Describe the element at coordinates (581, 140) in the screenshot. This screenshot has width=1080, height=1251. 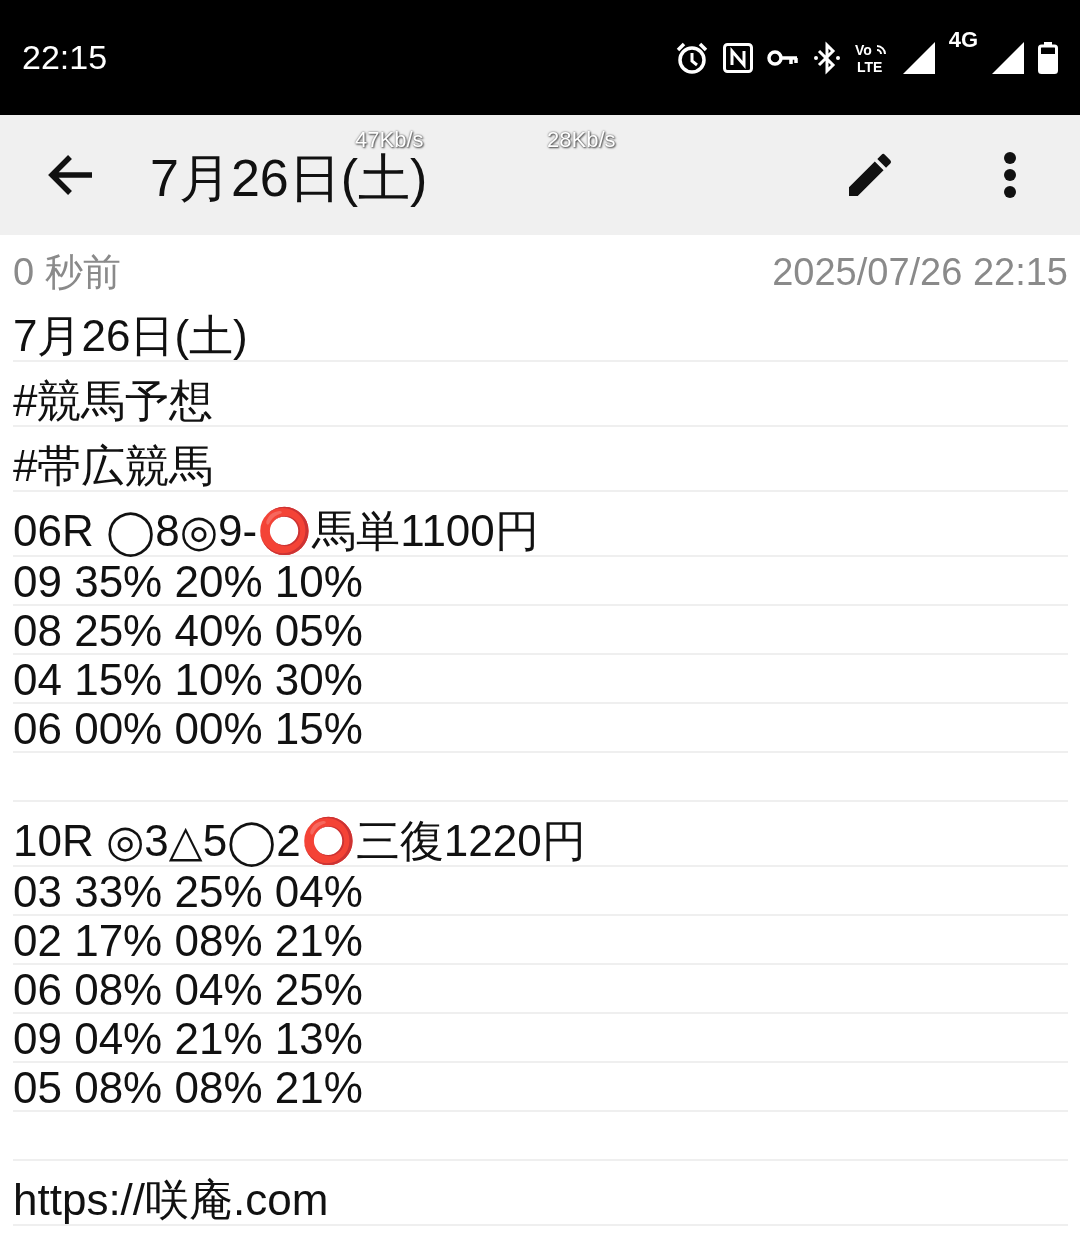
I see `network-speed: 28Kb/s` at that location.